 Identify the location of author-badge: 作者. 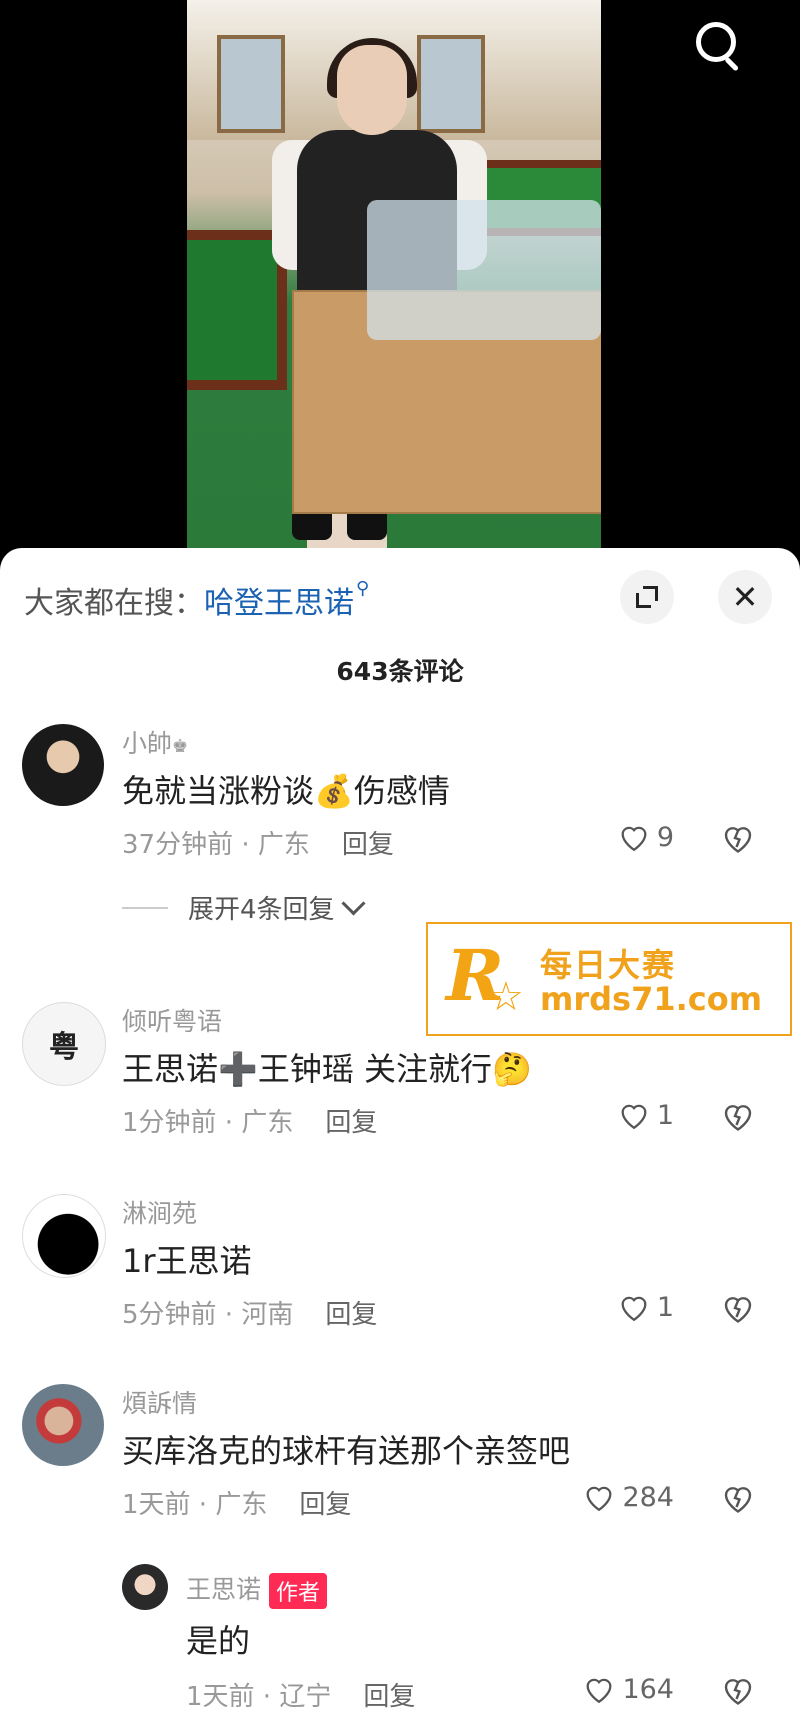
(298, 1591).